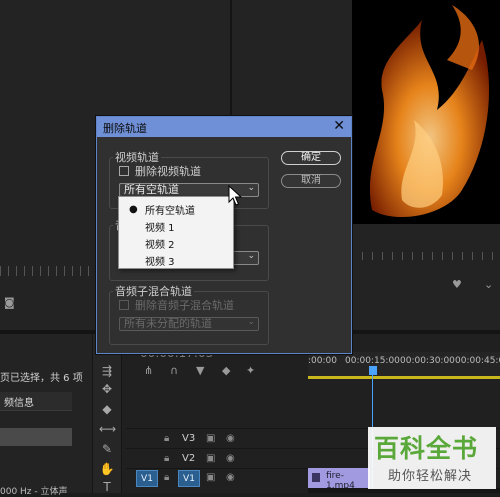  Describe the element at coordinates (339, 479) in the screenshot. I see `timeline-clip: fire-1.mp4` at that location.